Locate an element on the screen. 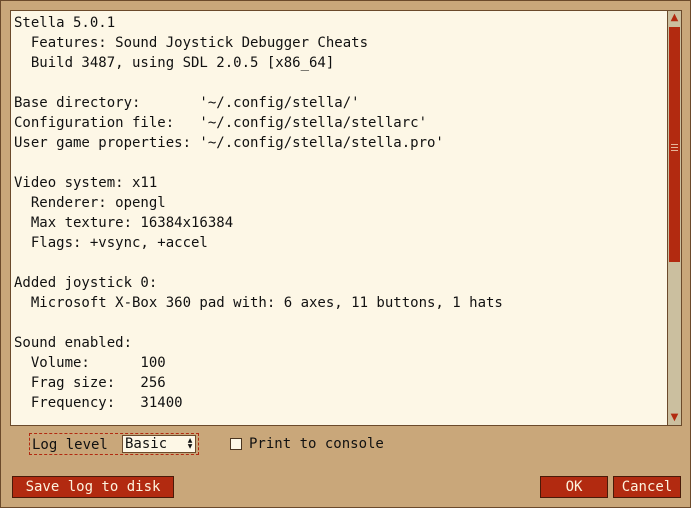  select-arrows-icon: ▲ ▼ is located at coordinates (190, 443).